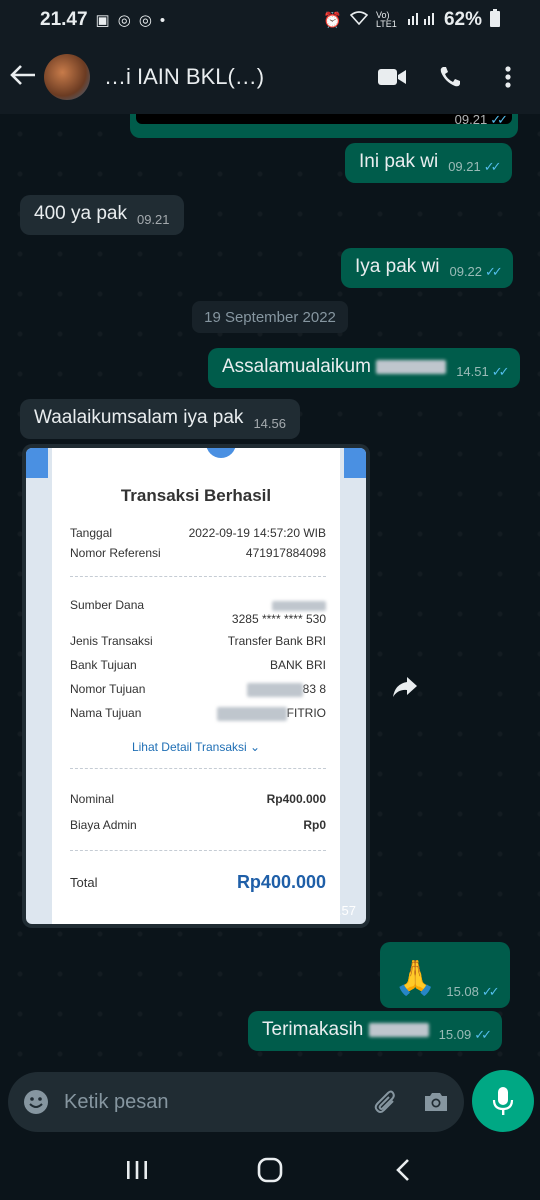 The height and width of the screenshot is (1200, 540). What do you see at coordinates (108, 689) in the screenshot?
I see `receipt-label: Nomor Tujuan` at bounding box center [108, 689].